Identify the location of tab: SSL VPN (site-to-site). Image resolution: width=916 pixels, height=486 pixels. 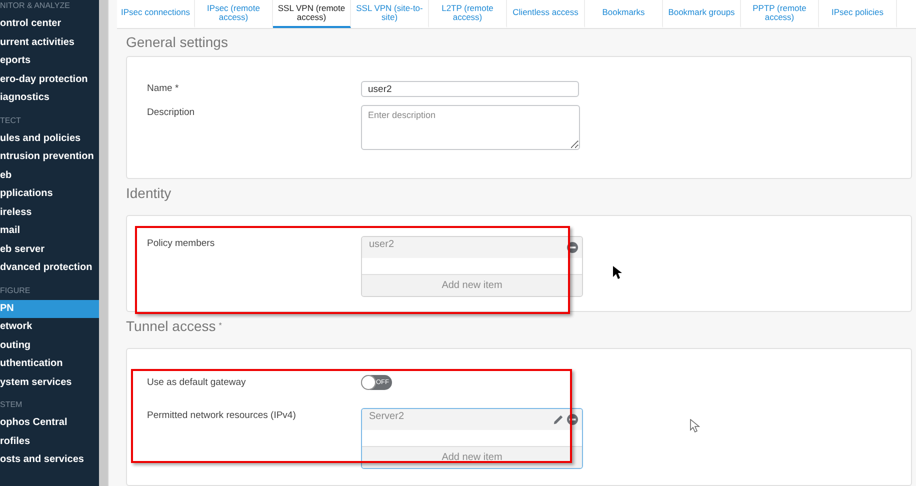
(390, 14).